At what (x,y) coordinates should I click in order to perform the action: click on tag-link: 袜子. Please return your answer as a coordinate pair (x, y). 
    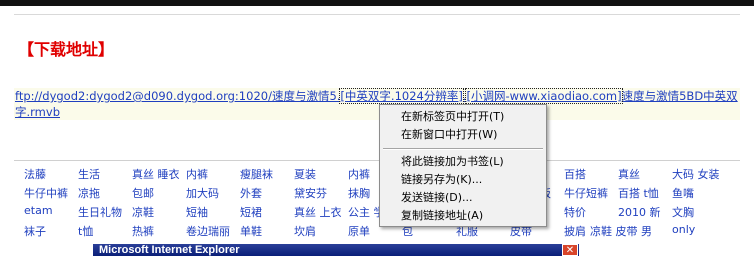
    Looking at the image, I should click on (35, 231).